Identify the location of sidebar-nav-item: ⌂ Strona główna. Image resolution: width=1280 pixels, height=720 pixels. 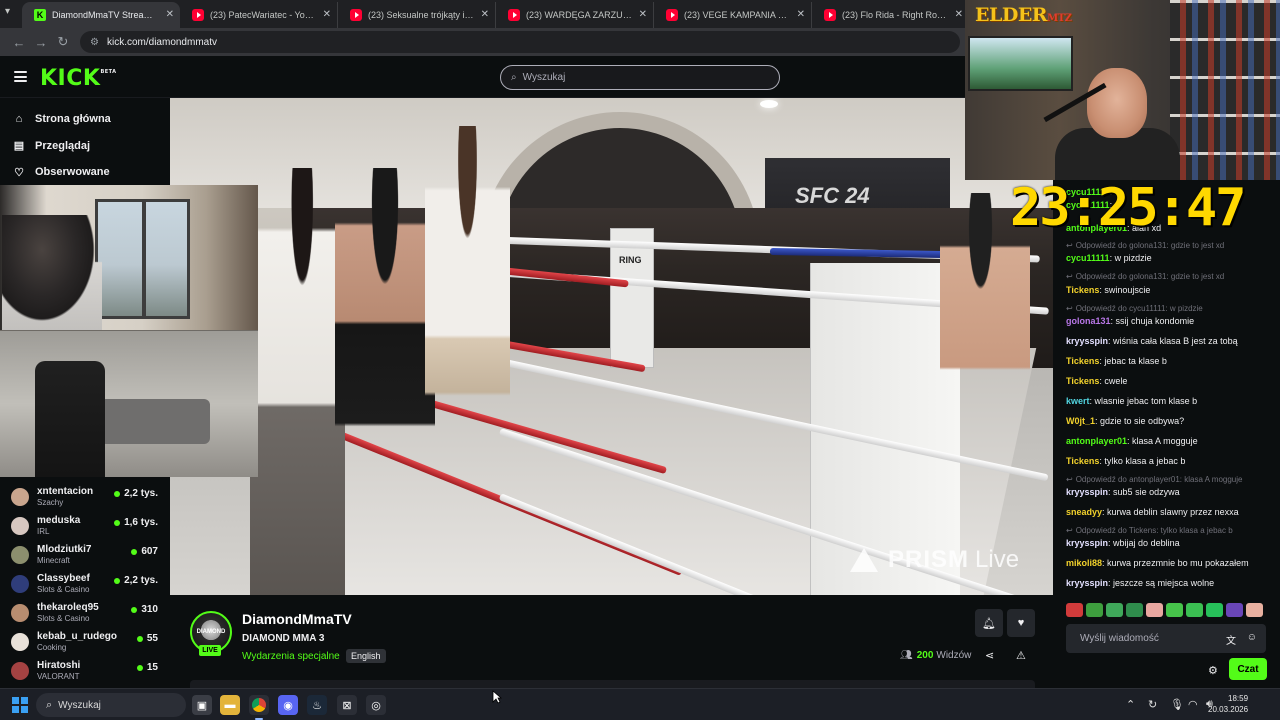
(85, 119).